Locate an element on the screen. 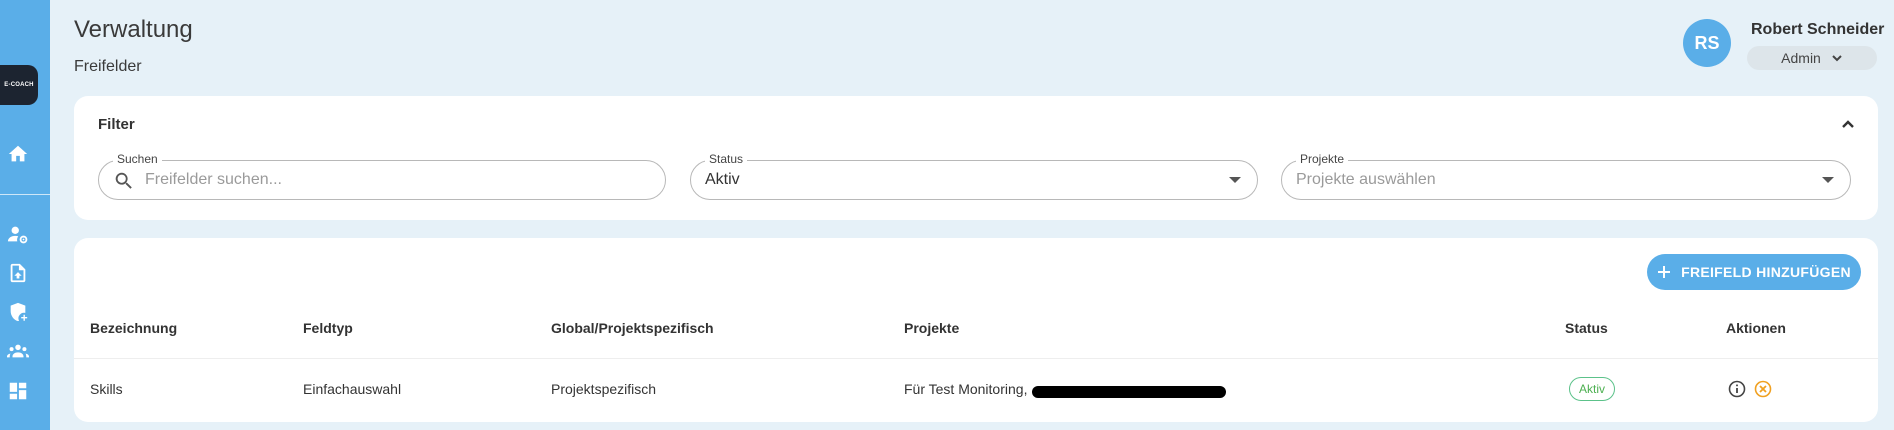  chevron-up-icon is located at coordinates (1848, 124).